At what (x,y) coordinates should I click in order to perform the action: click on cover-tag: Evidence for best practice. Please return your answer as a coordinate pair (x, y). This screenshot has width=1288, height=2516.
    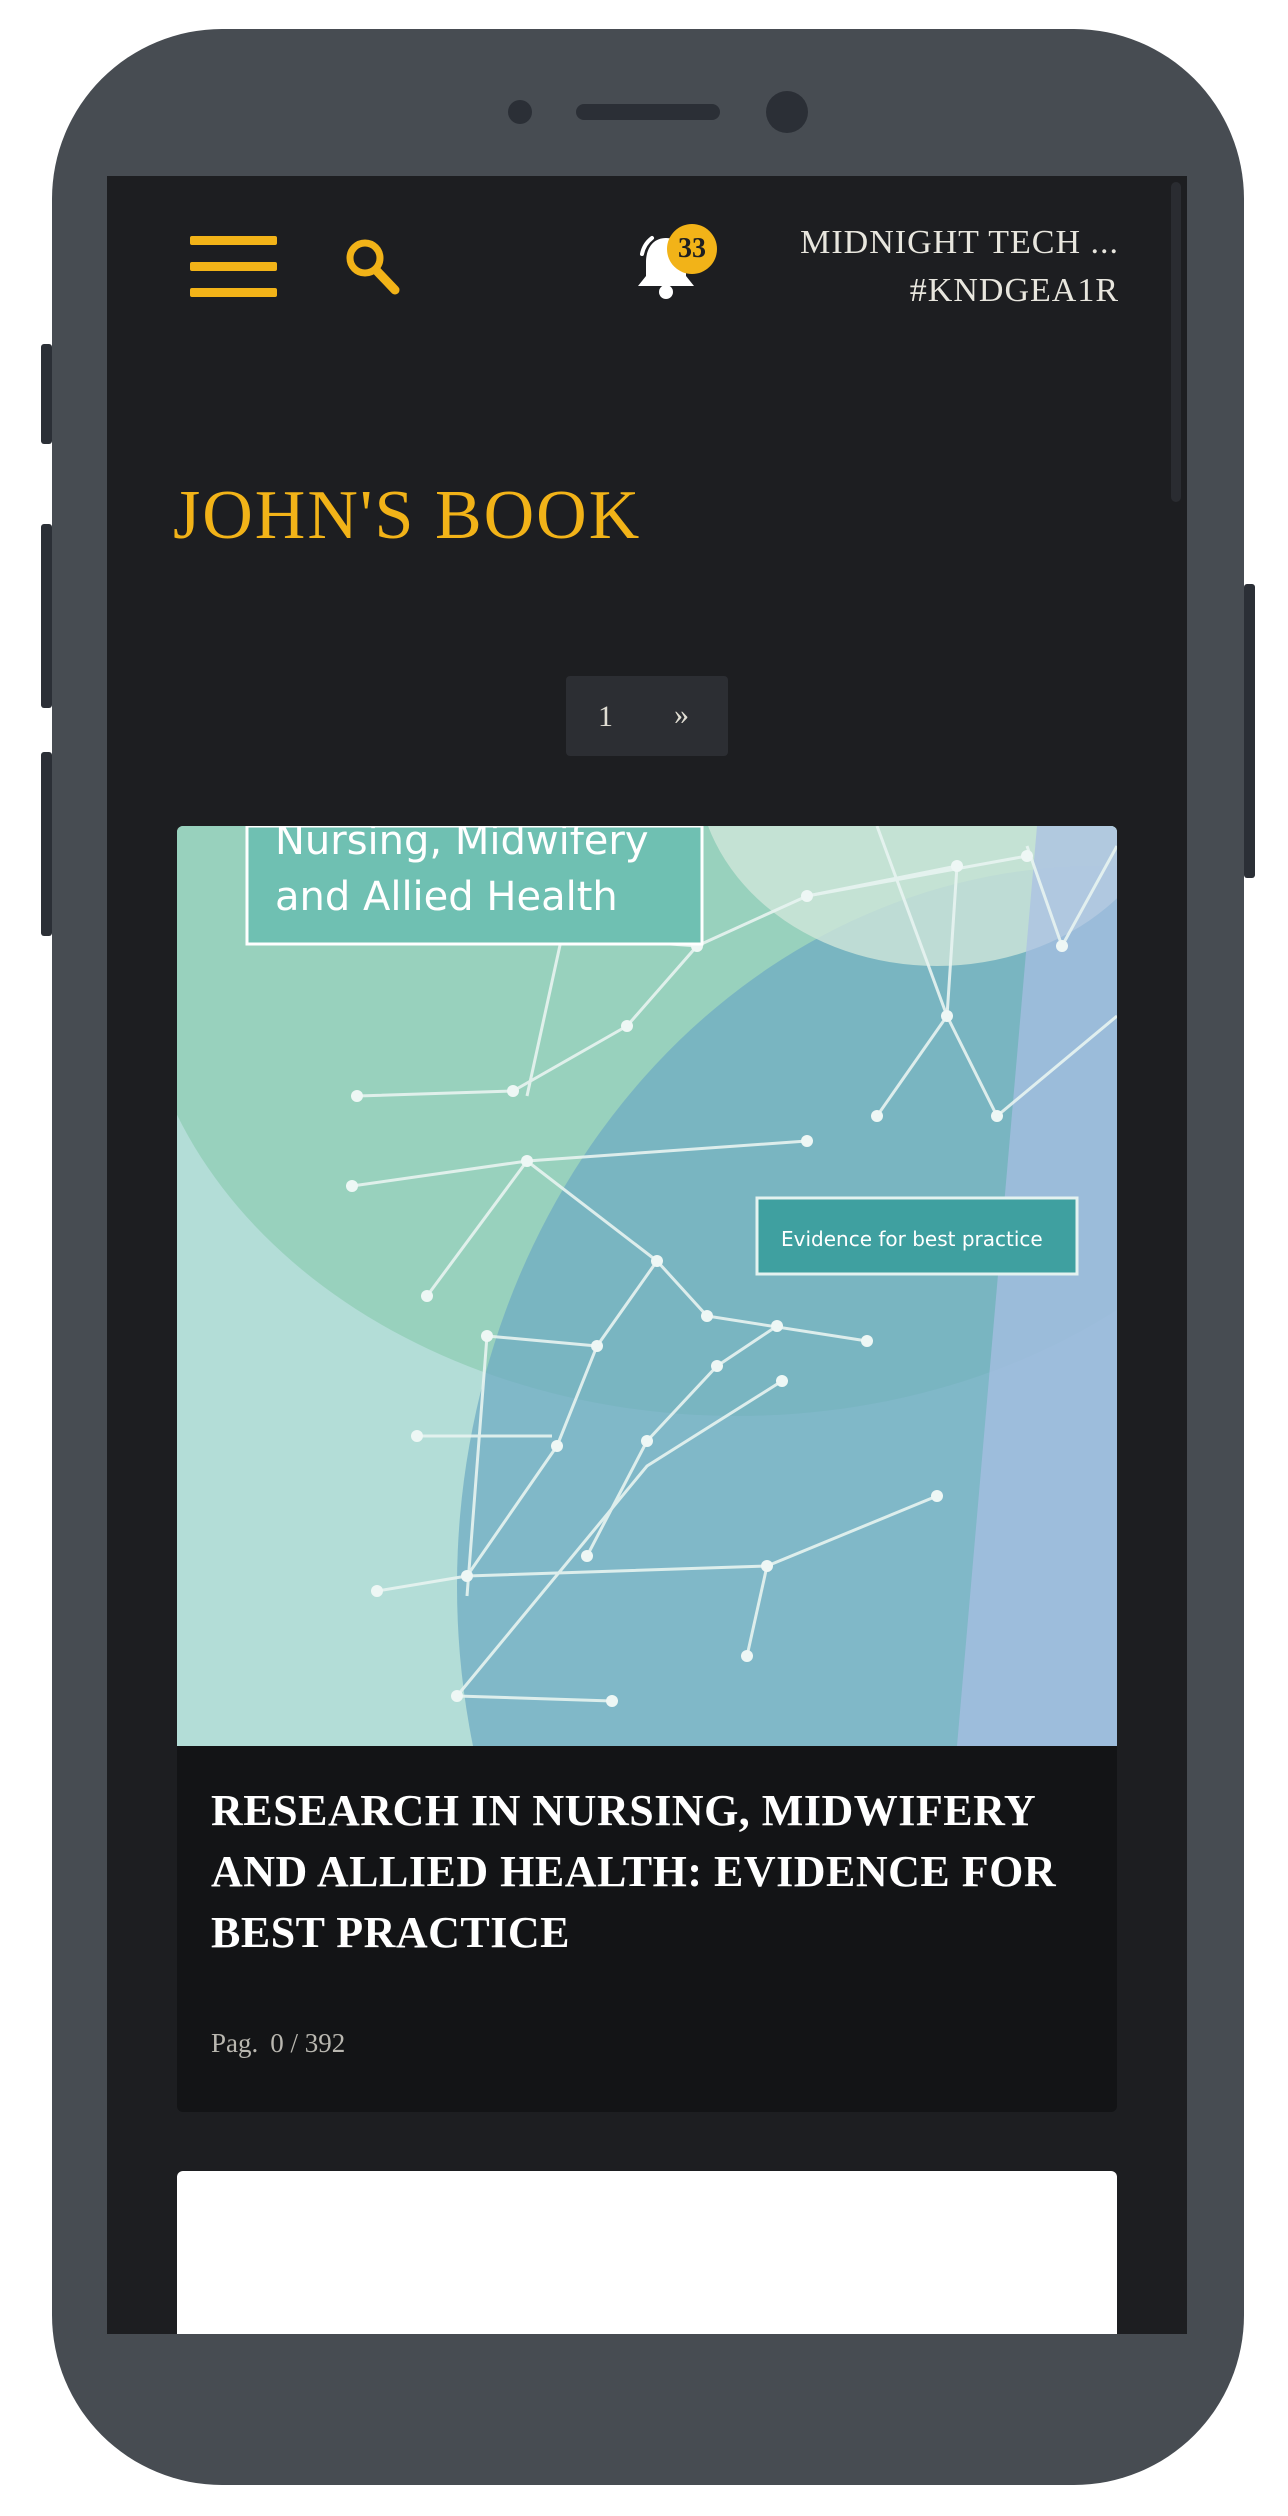
    Looking at the image, I should click on (912, 1239).